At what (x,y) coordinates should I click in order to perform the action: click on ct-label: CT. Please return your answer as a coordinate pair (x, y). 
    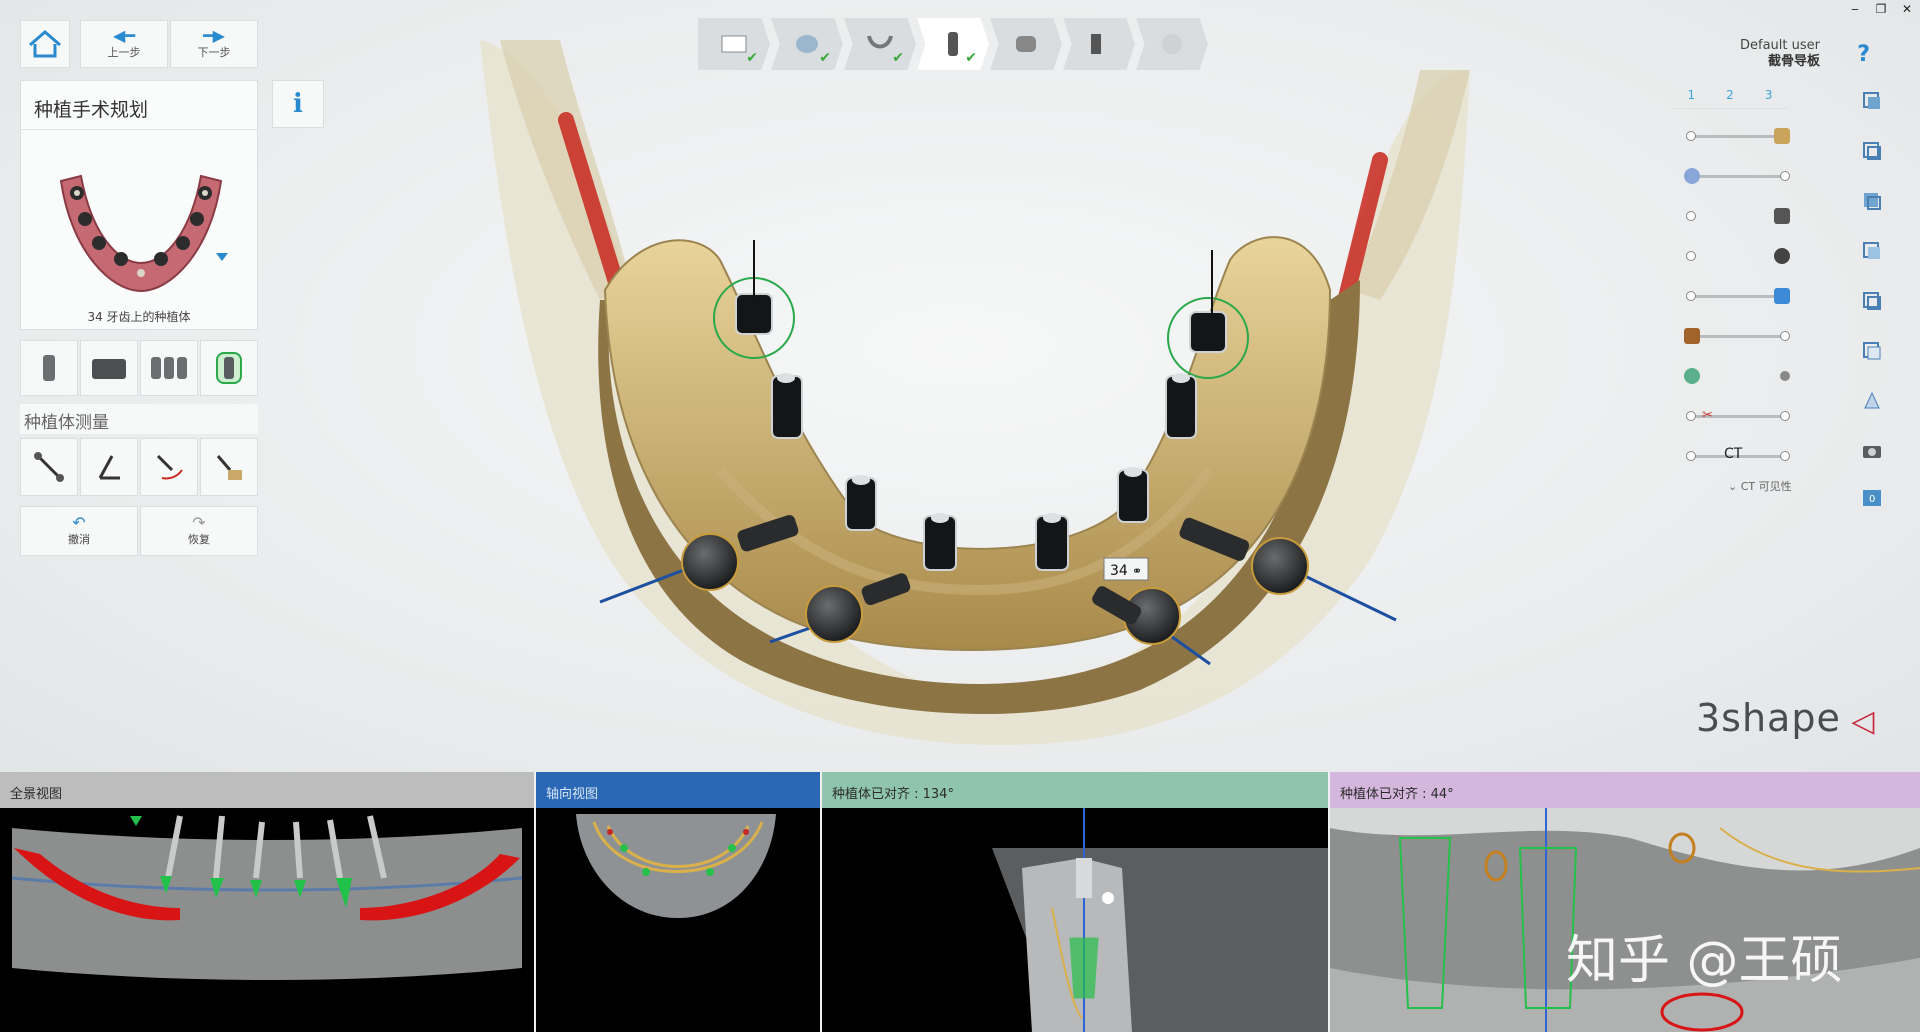
    Looking at the image, I should click on (1733, 454).